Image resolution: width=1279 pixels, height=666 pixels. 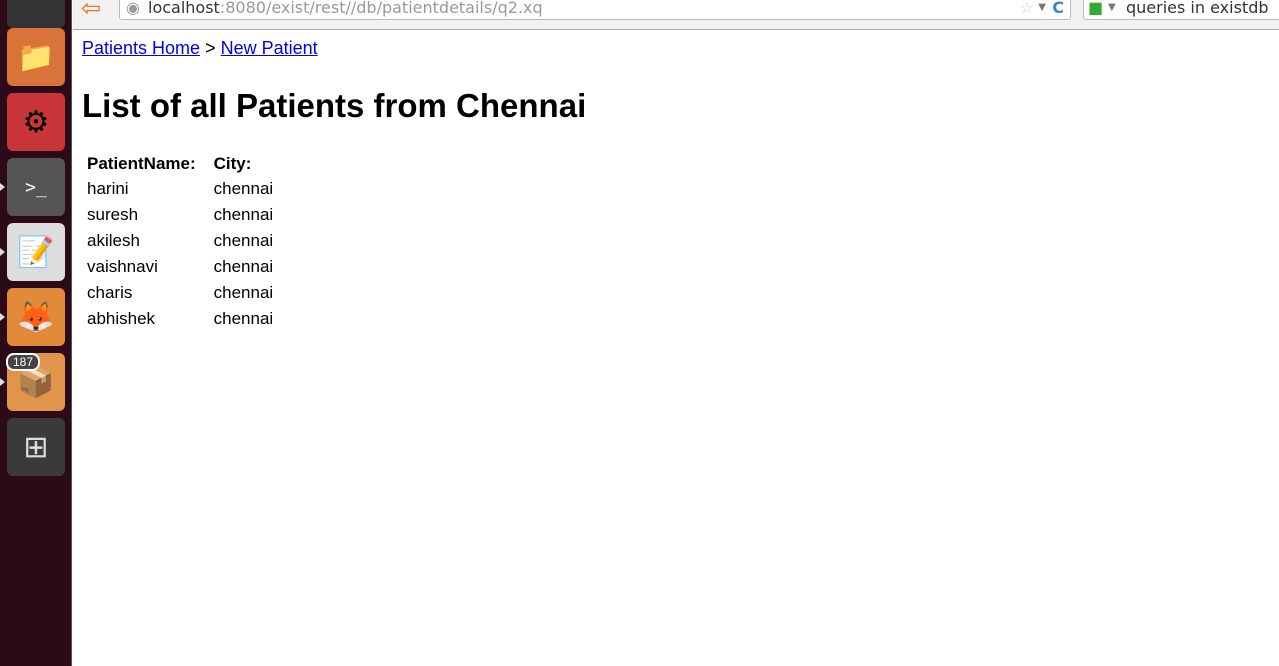 I want to click on table-row: suresh chennai, so click(x=180, y=215).